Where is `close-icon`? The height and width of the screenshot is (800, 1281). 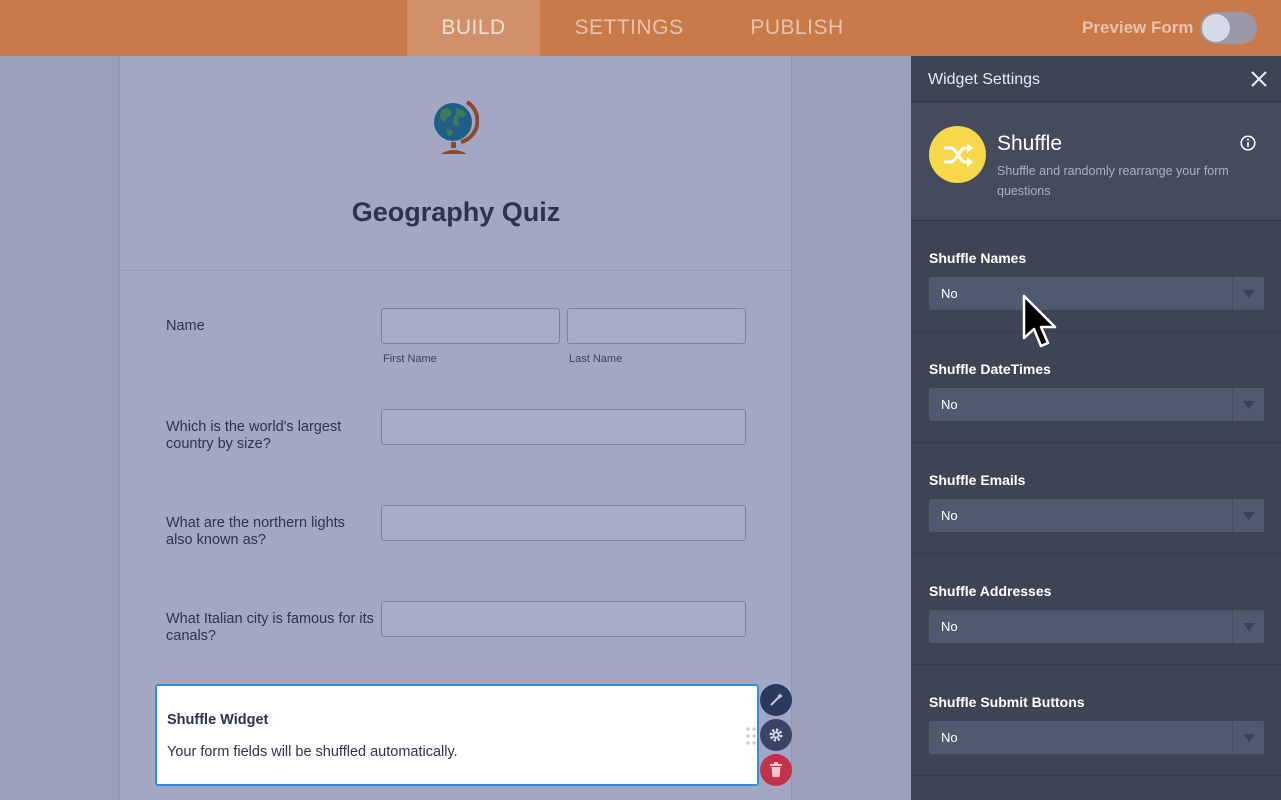
close-icon is located at coordinates (1259, 79).